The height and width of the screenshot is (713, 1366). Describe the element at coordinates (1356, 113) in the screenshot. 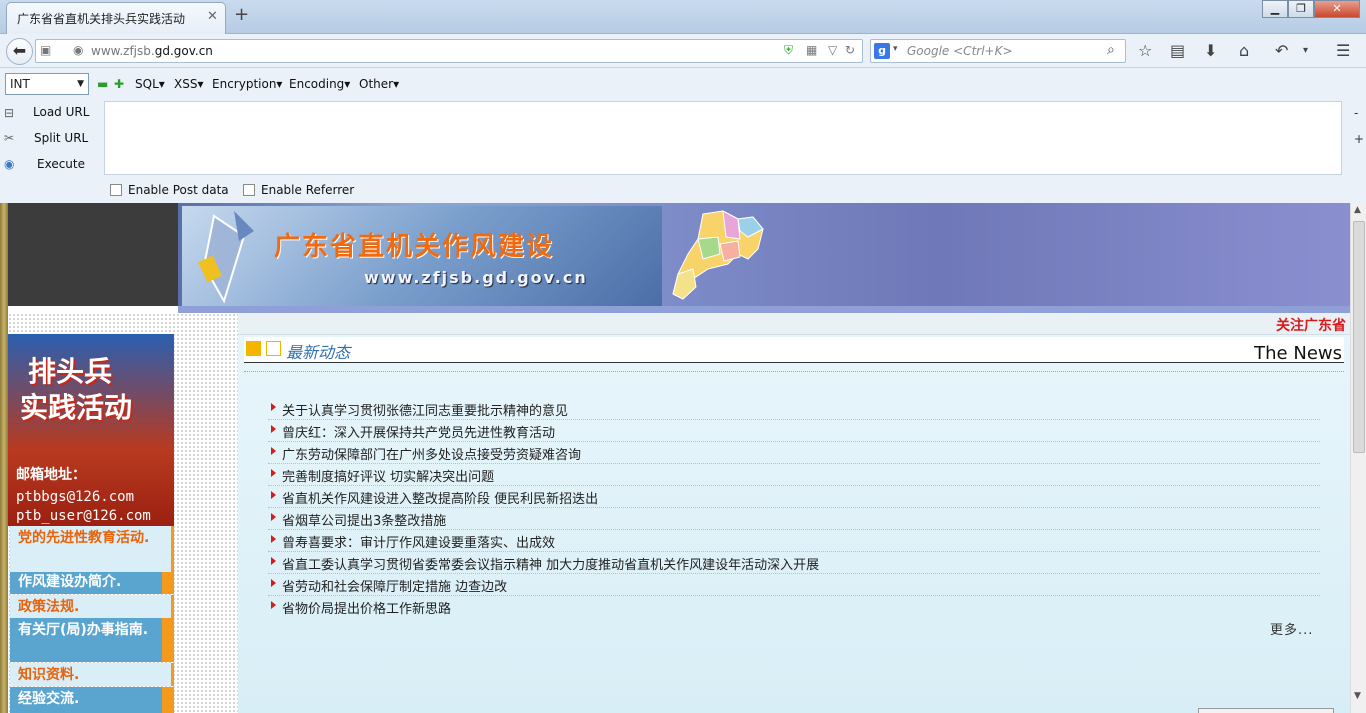

I see `shrink-button: -` at that location.